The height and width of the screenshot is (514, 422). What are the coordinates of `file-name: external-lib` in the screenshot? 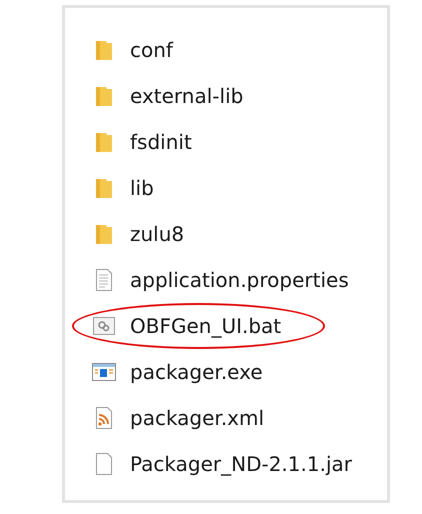 It's located at (187, 96).